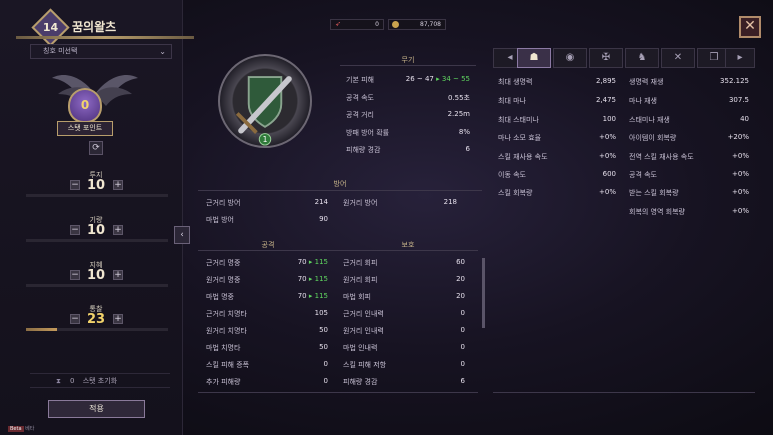  Describe the element at coordinates (96, 148) in the screenshot. I see `refresh-icon: ⟳` at that location.